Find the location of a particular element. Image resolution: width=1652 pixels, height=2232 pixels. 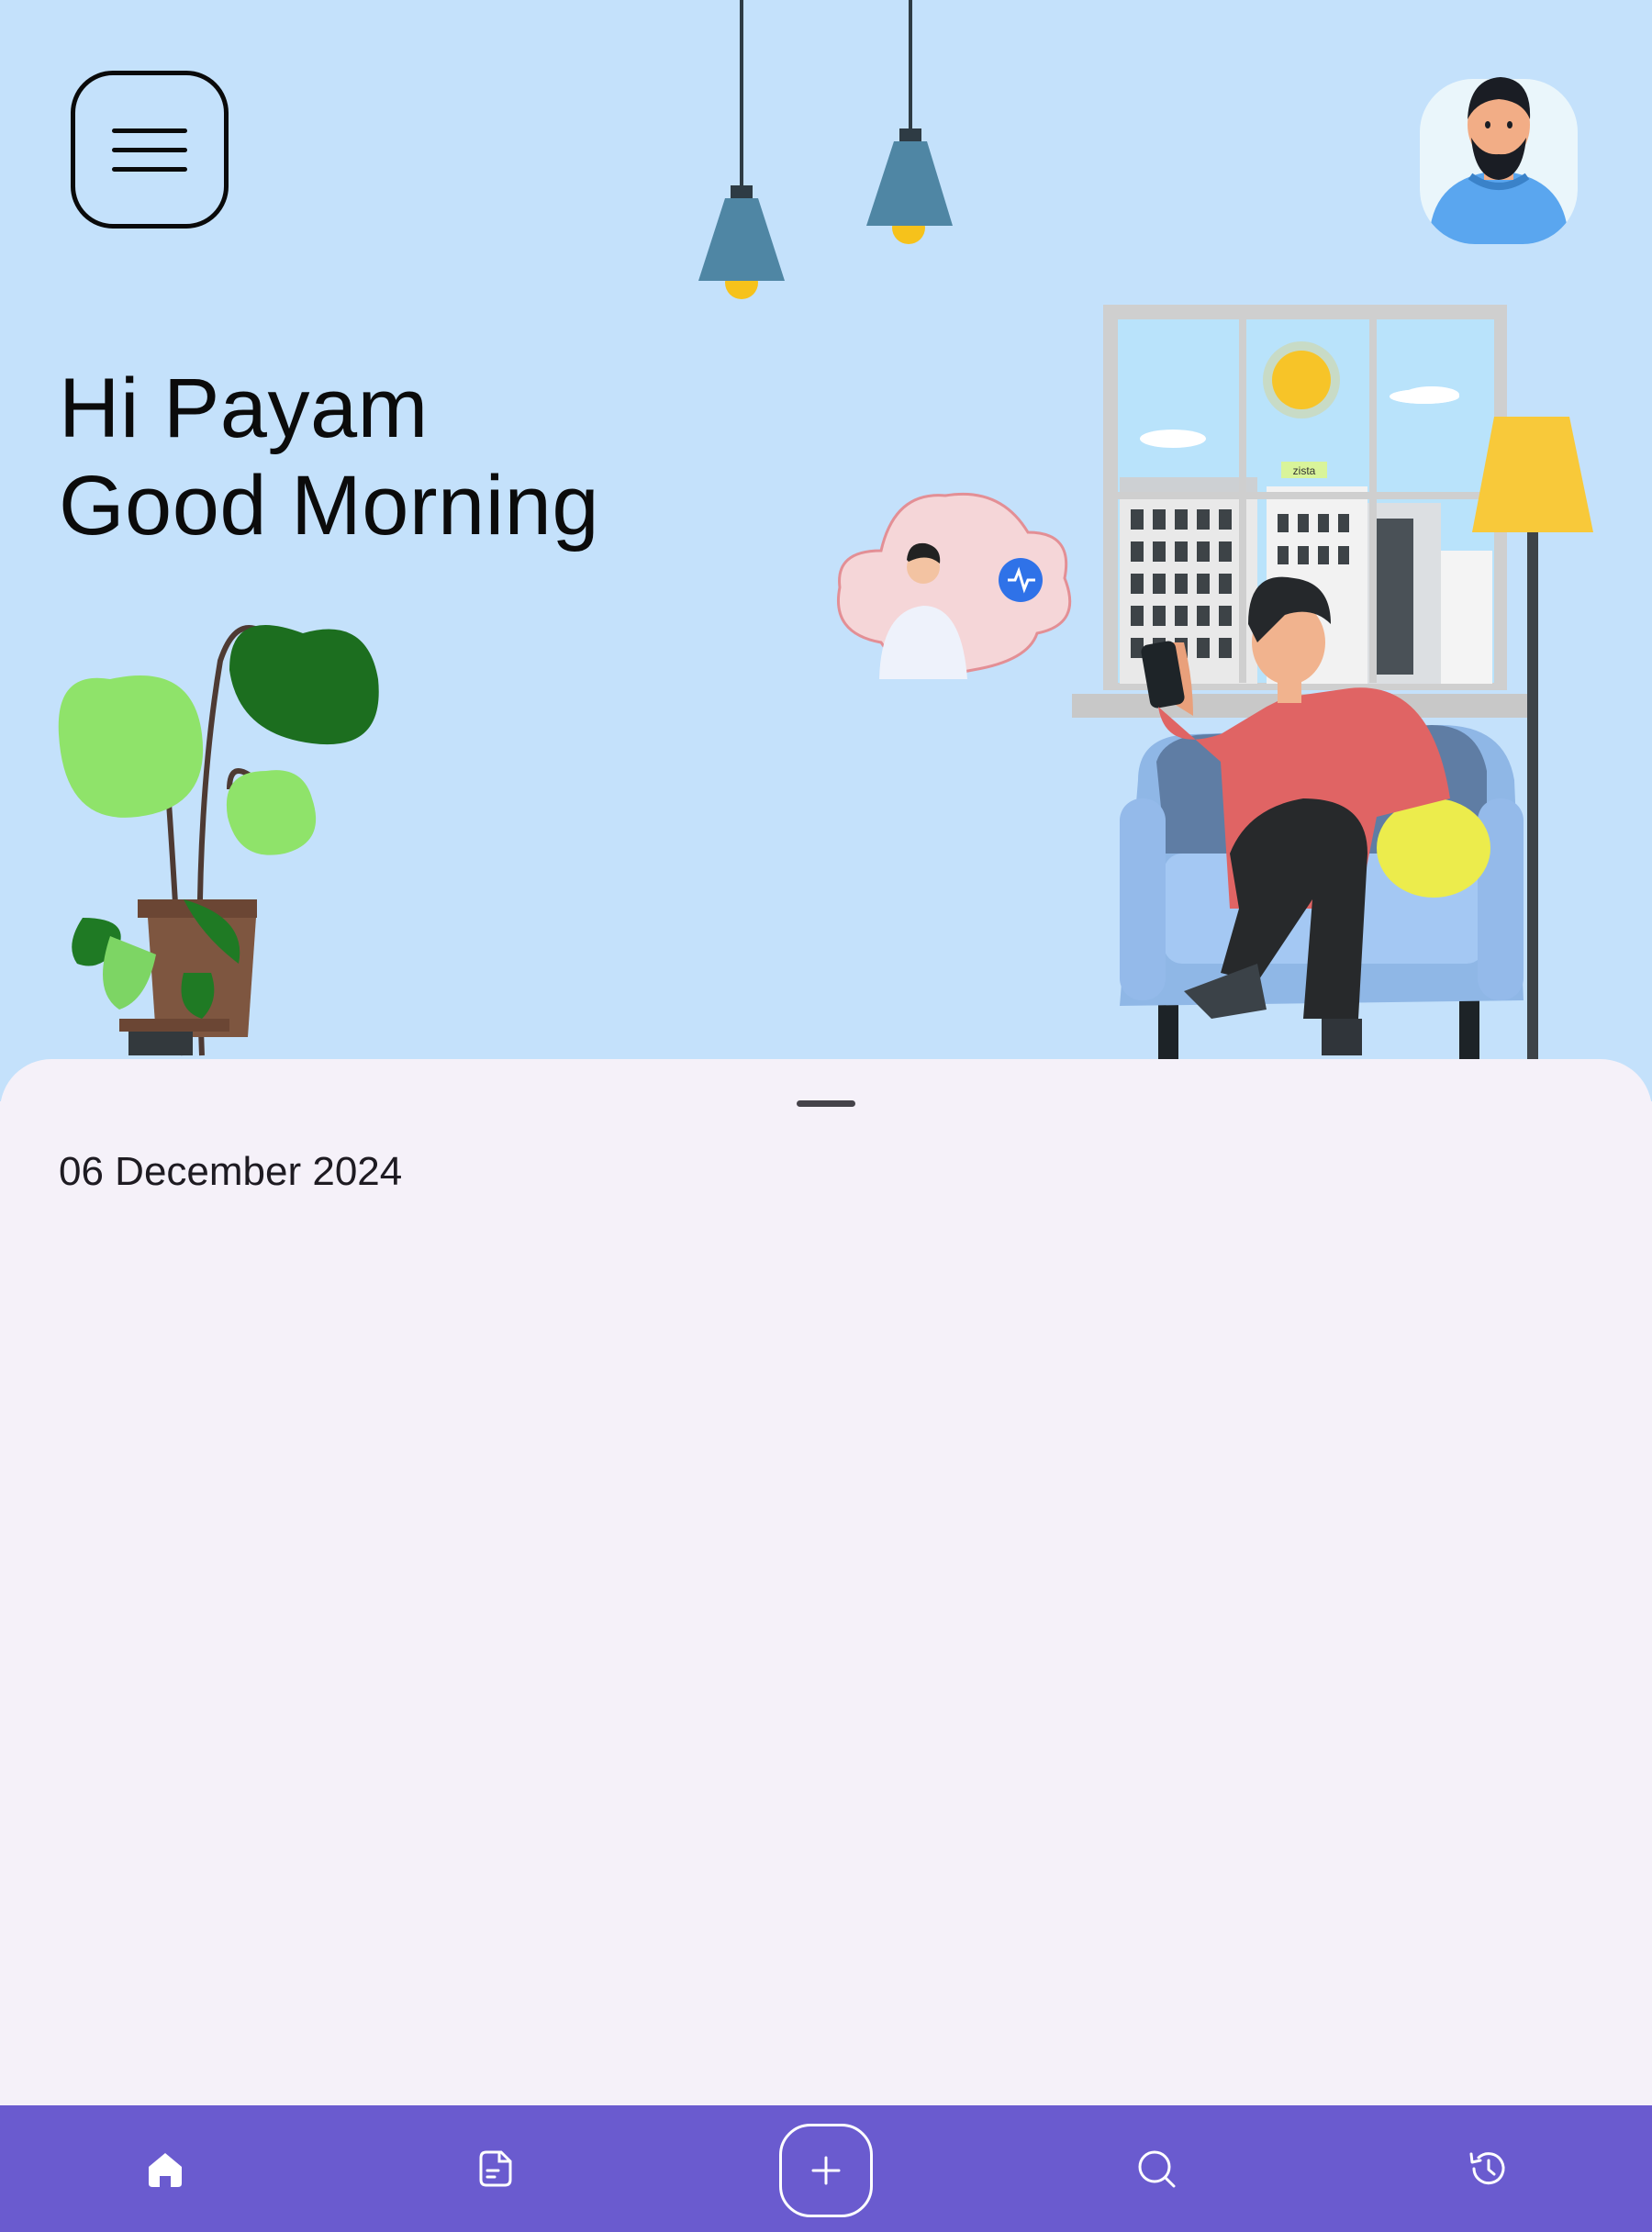

hamburger-menu-icon is located at coordinates (149, 150).